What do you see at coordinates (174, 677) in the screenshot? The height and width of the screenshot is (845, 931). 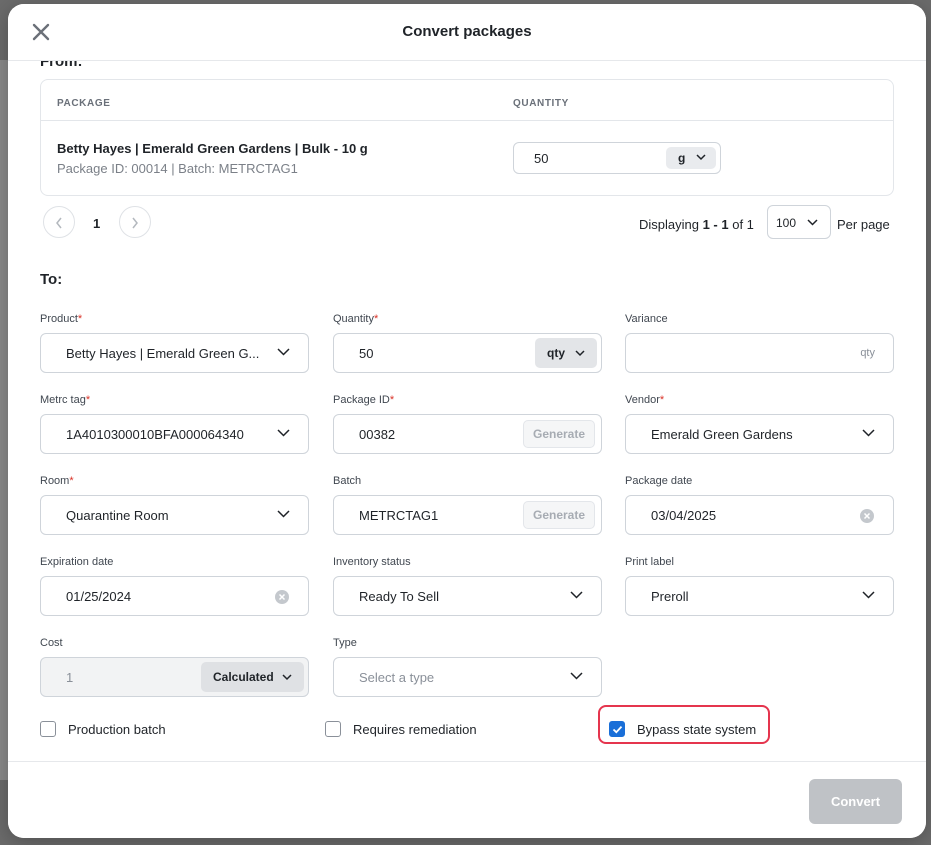 I see `cost-input: 1 Calculated` at bounding box center [174, 677].